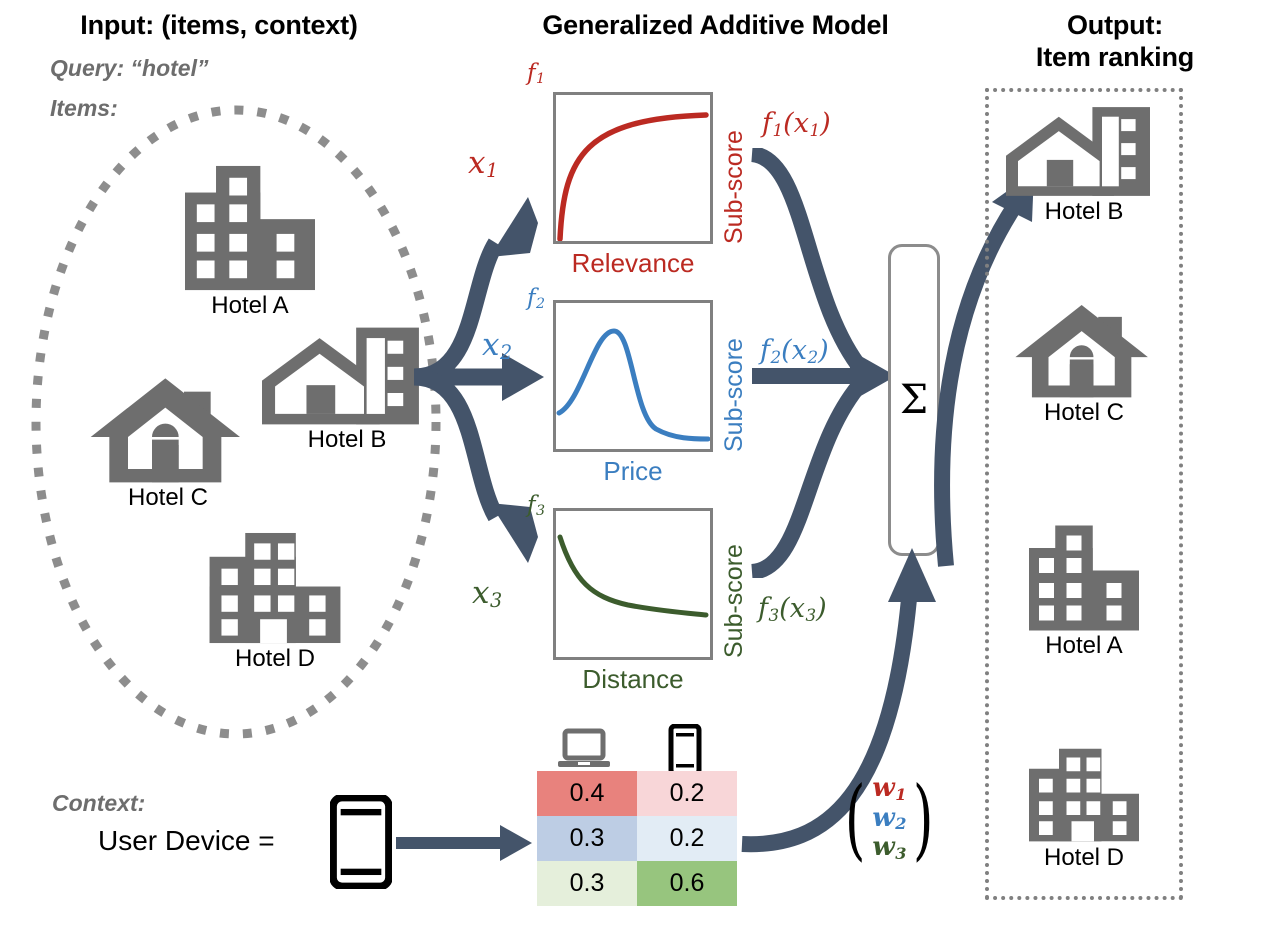 Image resolution: width=1270 pixels, height=940 pixels. What do you see at coordinates (889, 788) in the screenshot?
I see `weight-w1: w1` at bounding box center [889, 788].